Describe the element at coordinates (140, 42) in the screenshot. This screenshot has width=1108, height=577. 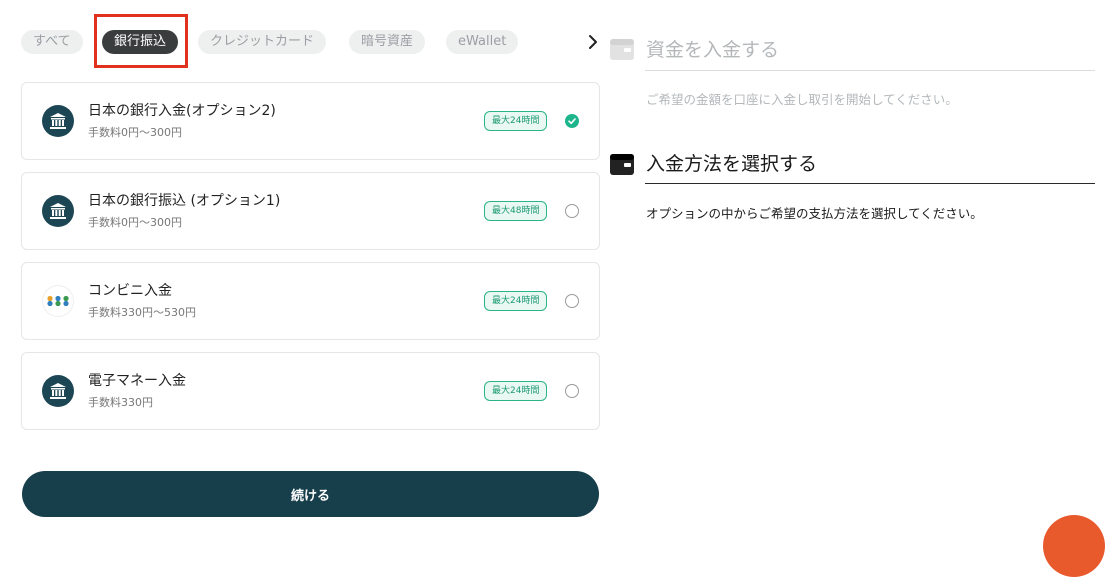
I see `tab-bank-transfer: 銀行振込` at that location.